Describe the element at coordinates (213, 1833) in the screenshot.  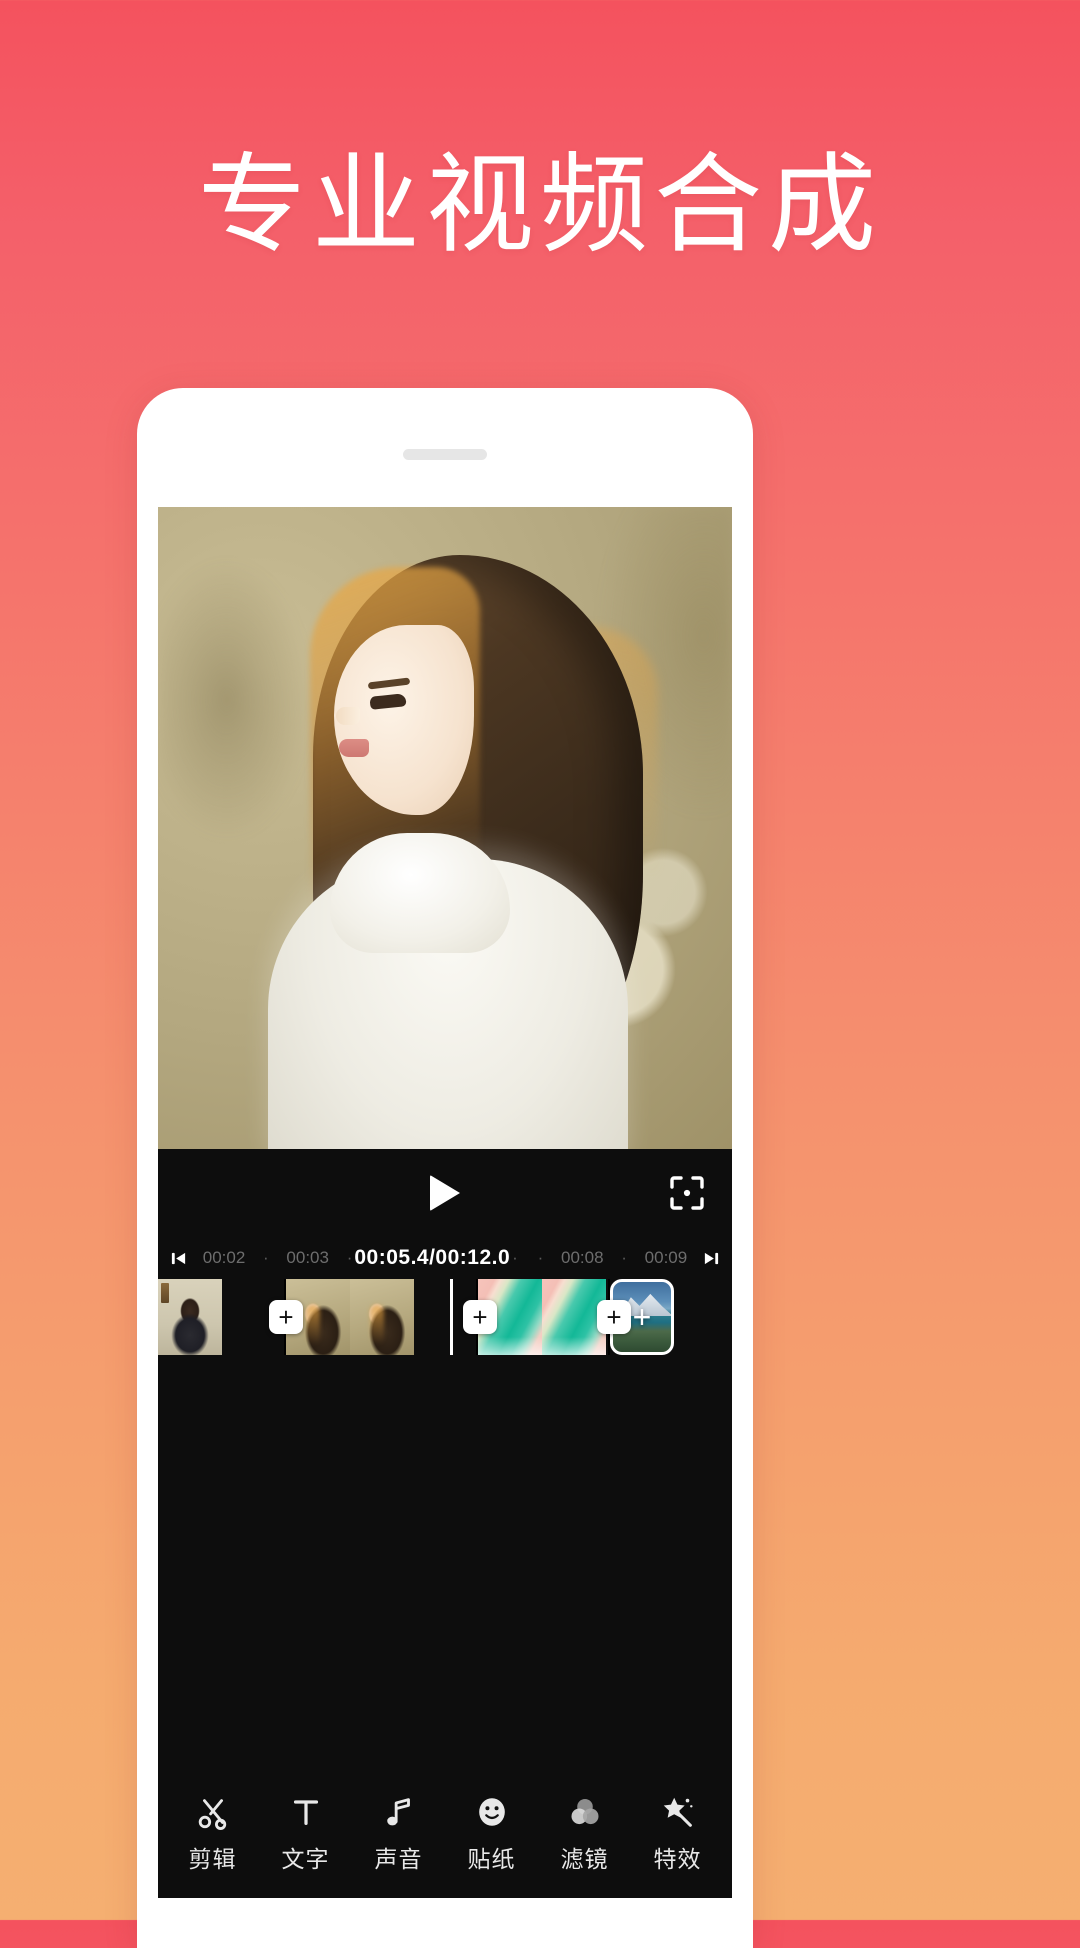
I see `tool-cut: 剪辑` at that location.